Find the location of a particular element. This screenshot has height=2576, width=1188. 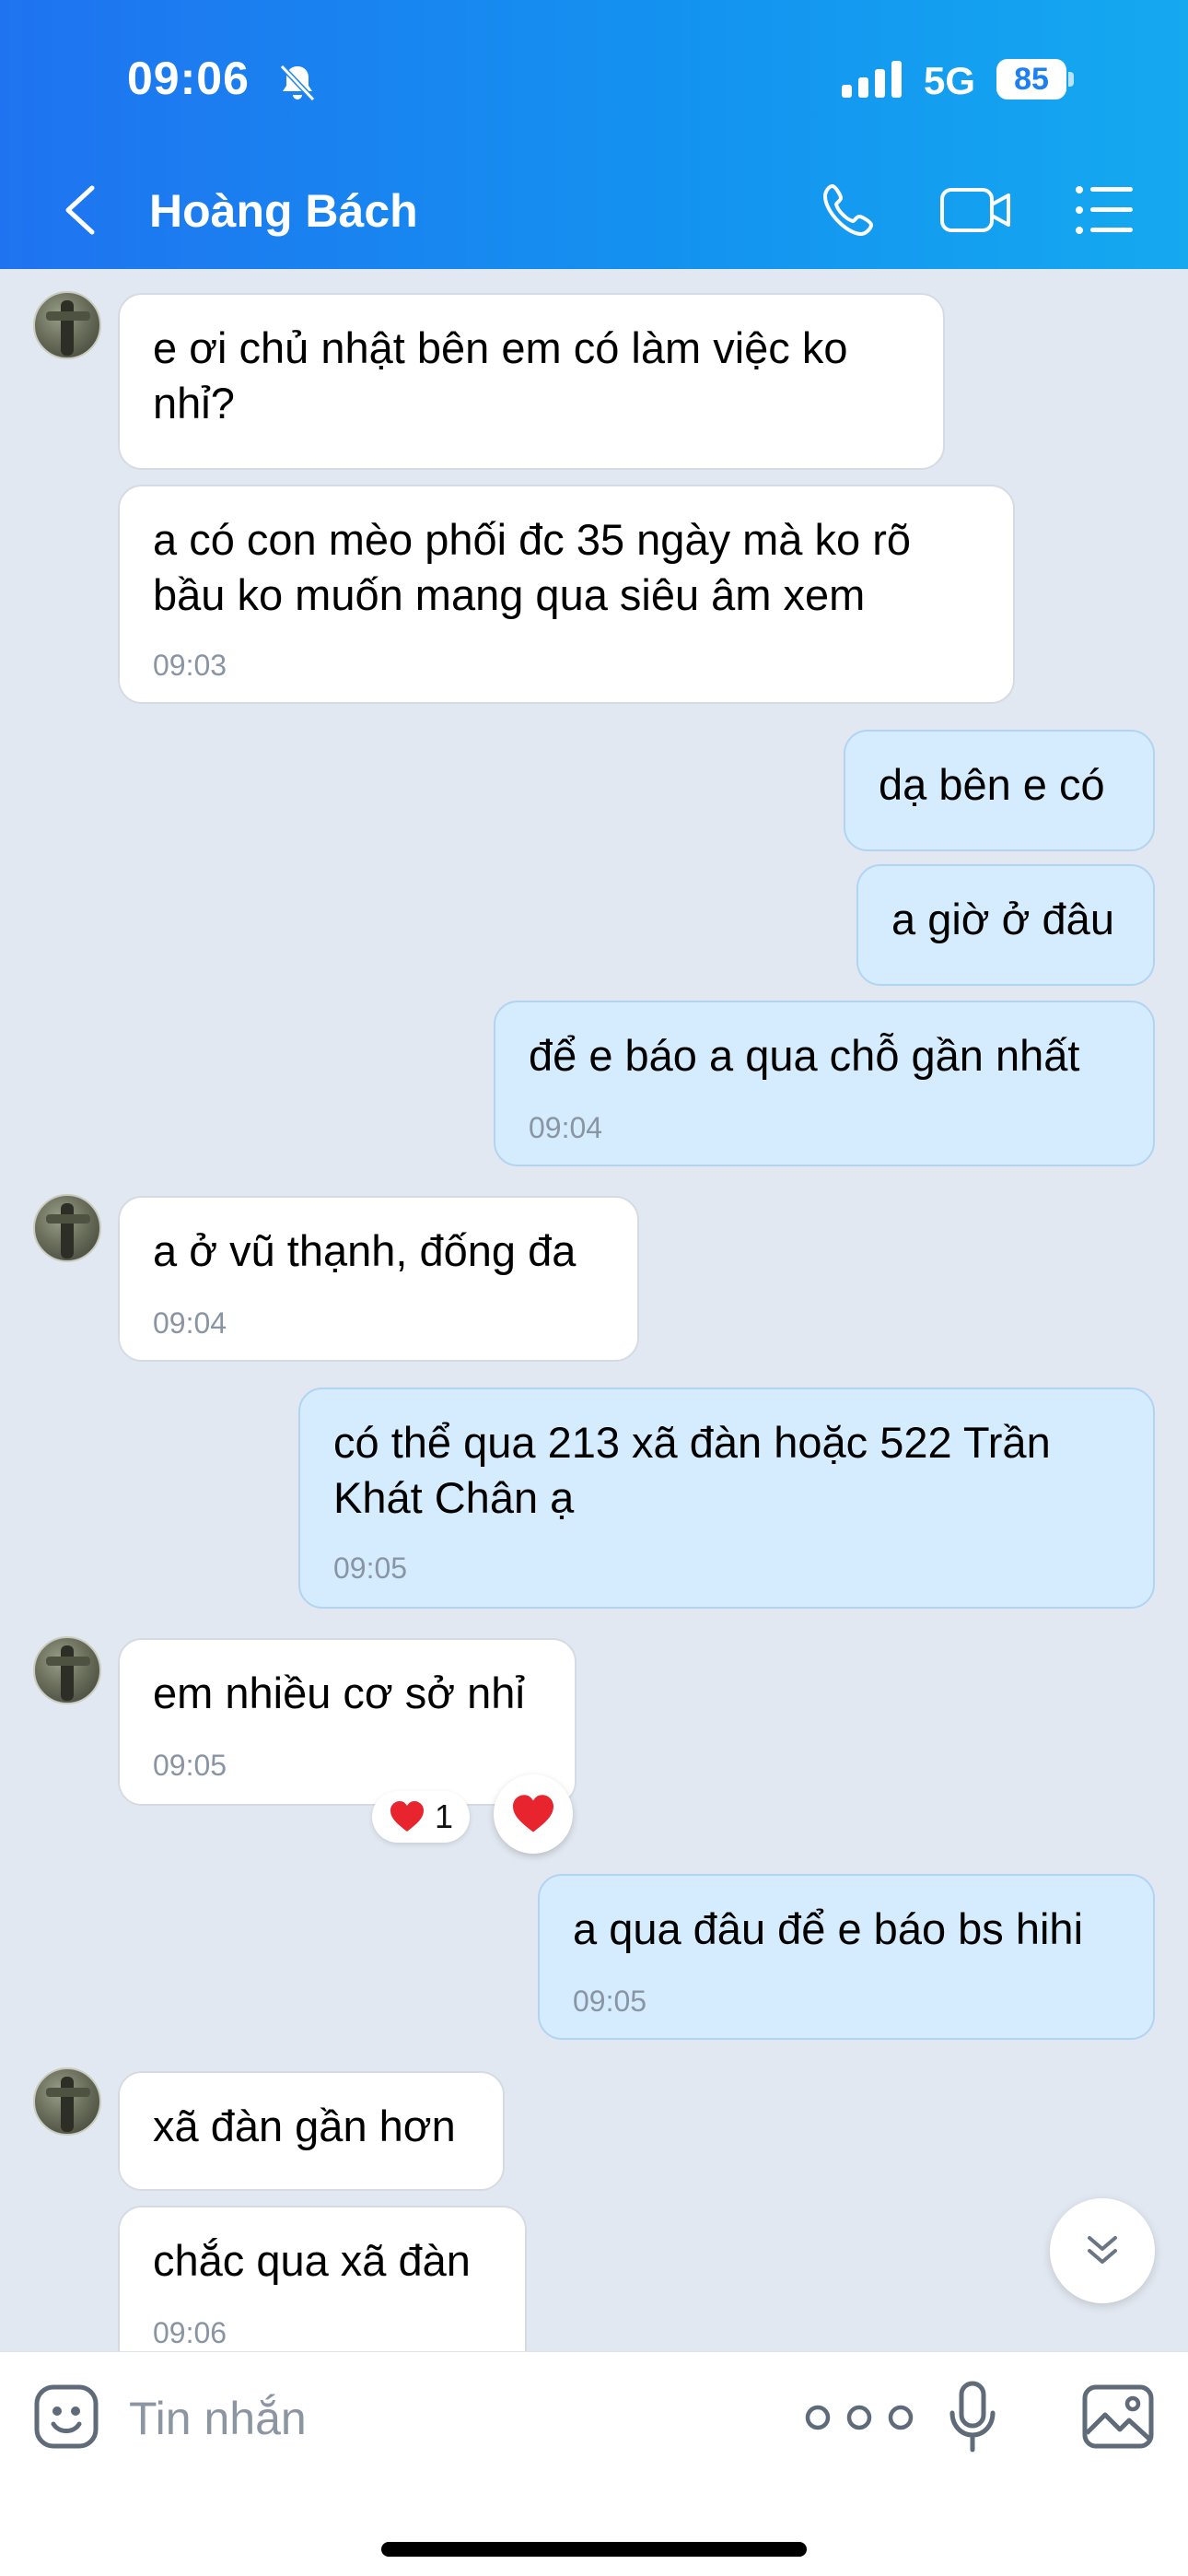

message-text: em nhiều cơ sở nhỉ is located at coordinates (339, 1693).